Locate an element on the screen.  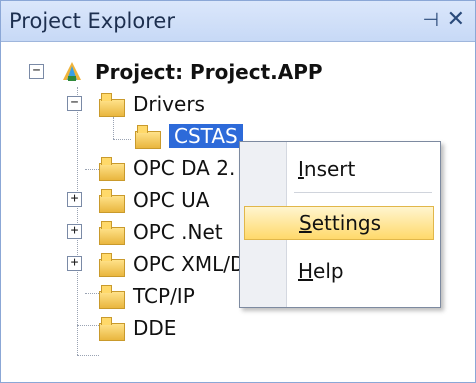
panel-title-bar: Project Explorer ⊣ ✕ is located at coordinates (238, 21).